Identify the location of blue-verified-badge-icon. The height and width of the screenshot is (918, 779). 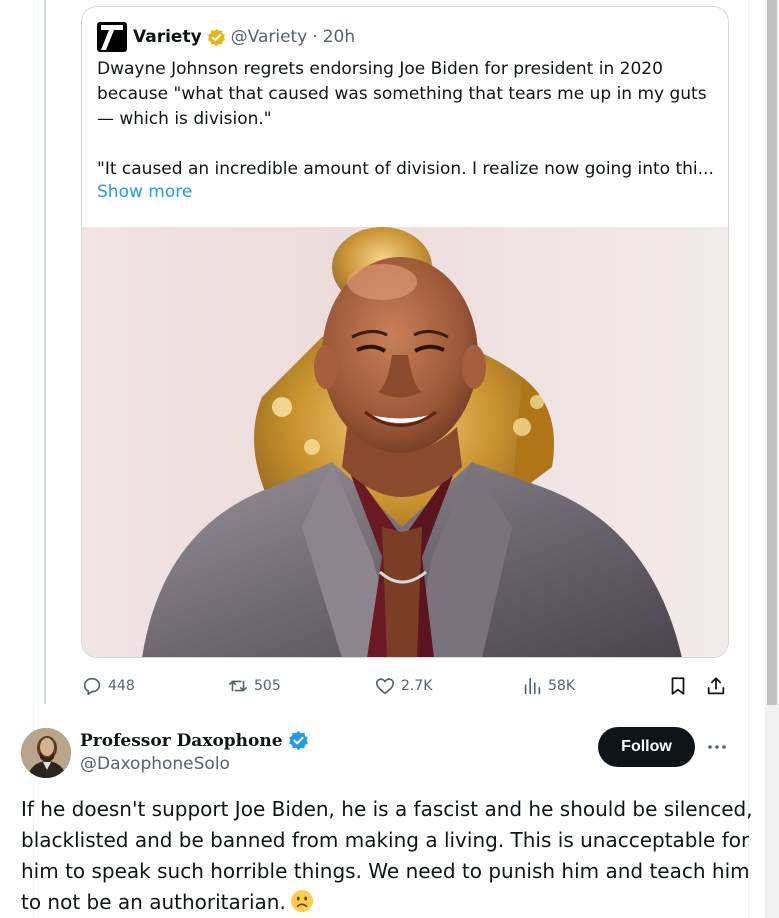
(298, 740).